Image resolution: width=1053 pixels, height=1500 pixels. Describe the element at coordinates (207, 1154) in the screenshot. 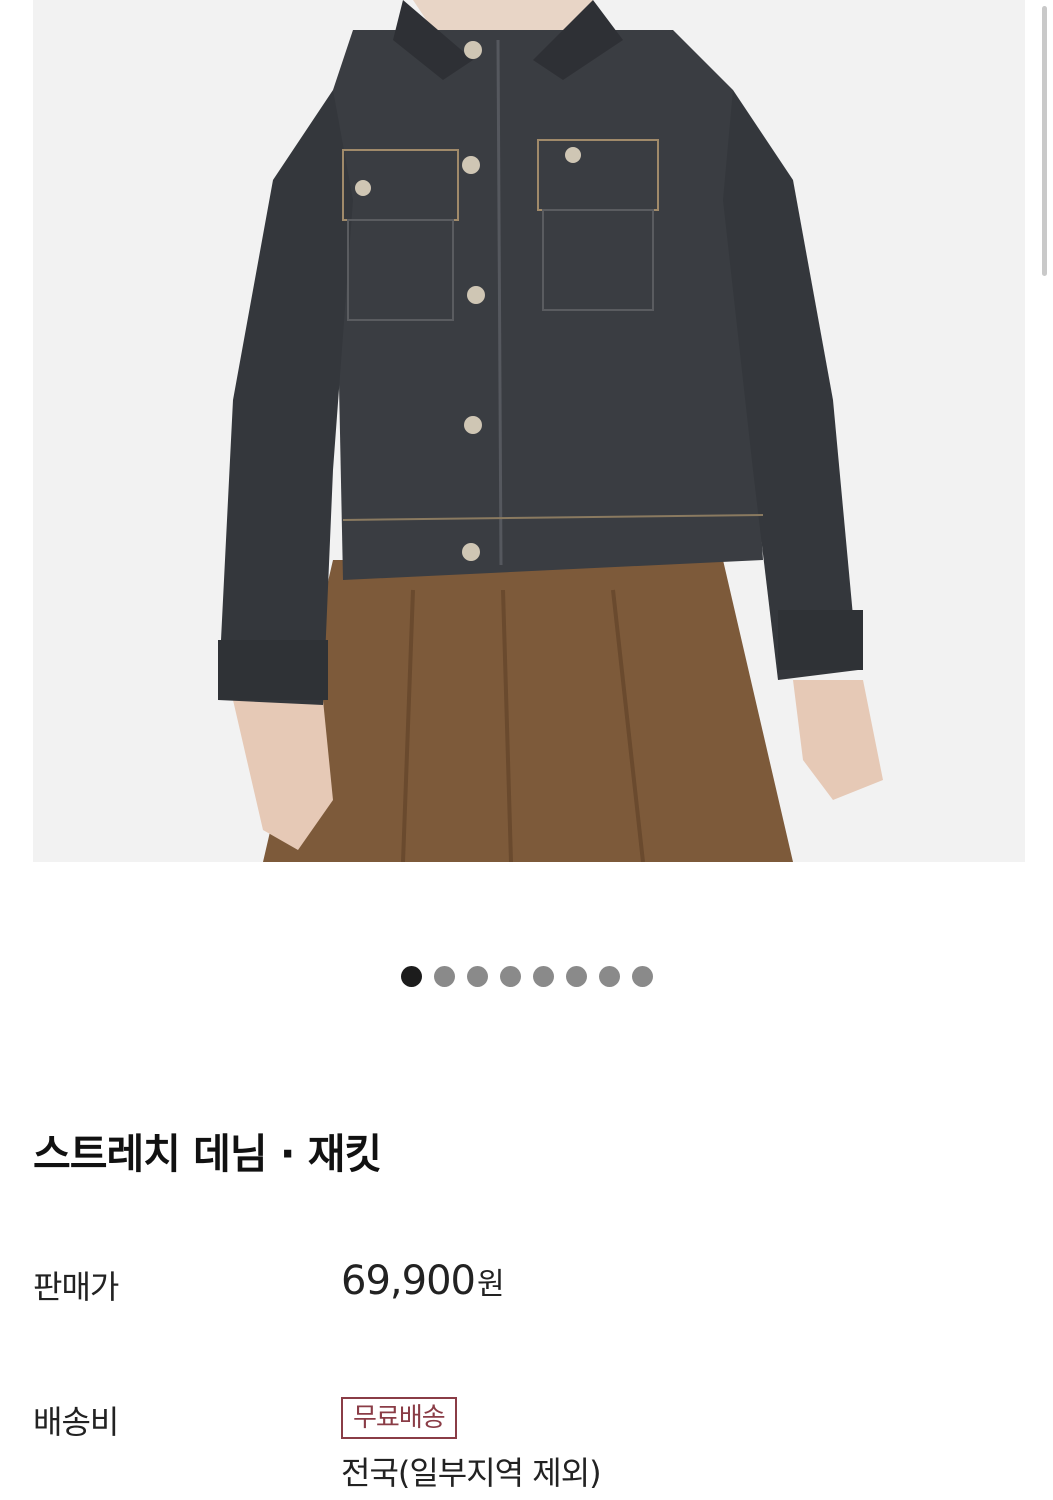

I see `product-title: 스트레치 데님 · 재킷` at that location.